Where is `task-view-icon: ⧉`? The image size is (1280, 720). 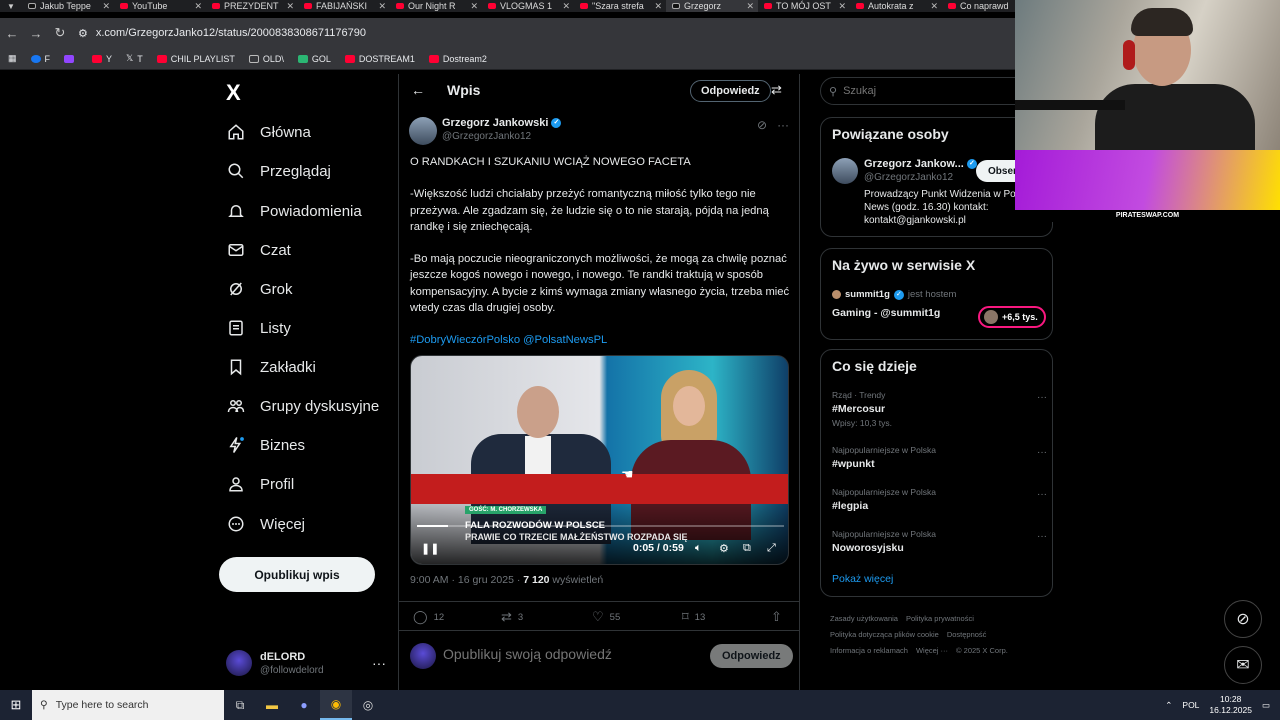 task-view-icon: ⧉ is located at coordinates (240, 705).